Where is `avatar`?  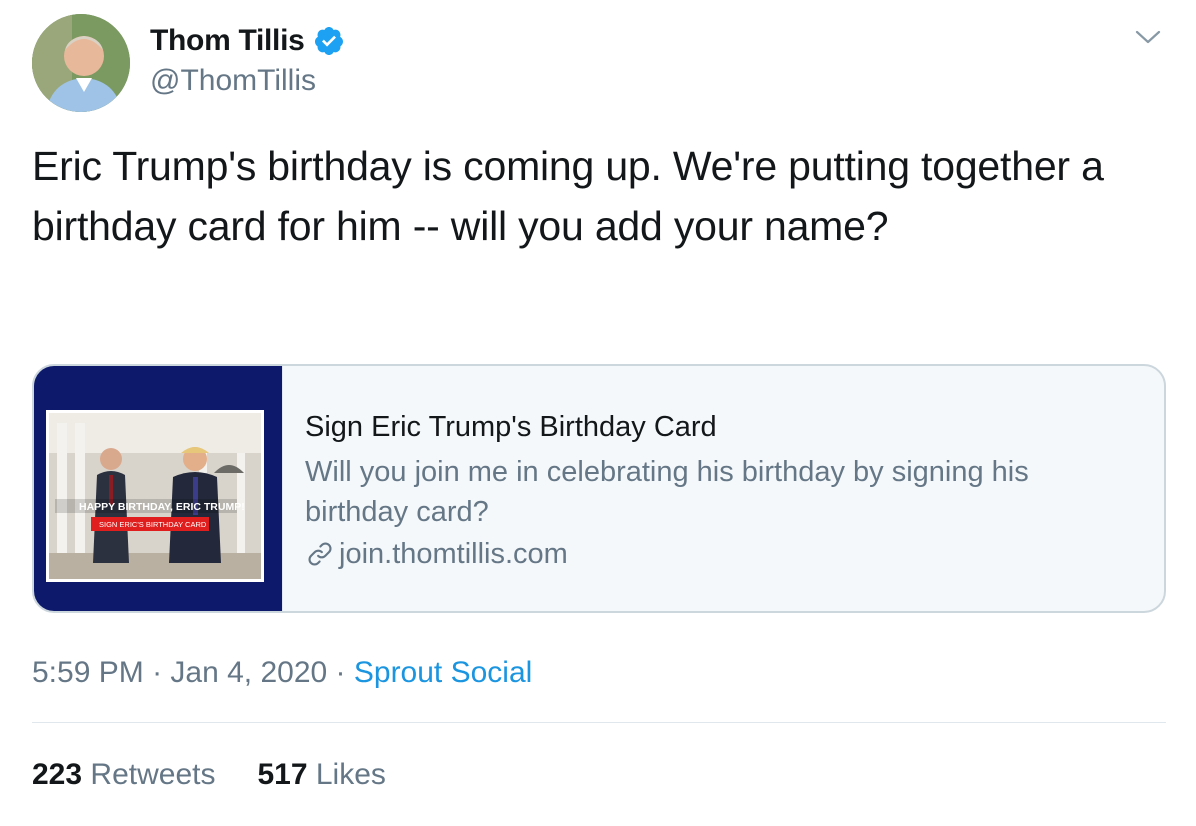
avatar is located at coordinates (81, 63).